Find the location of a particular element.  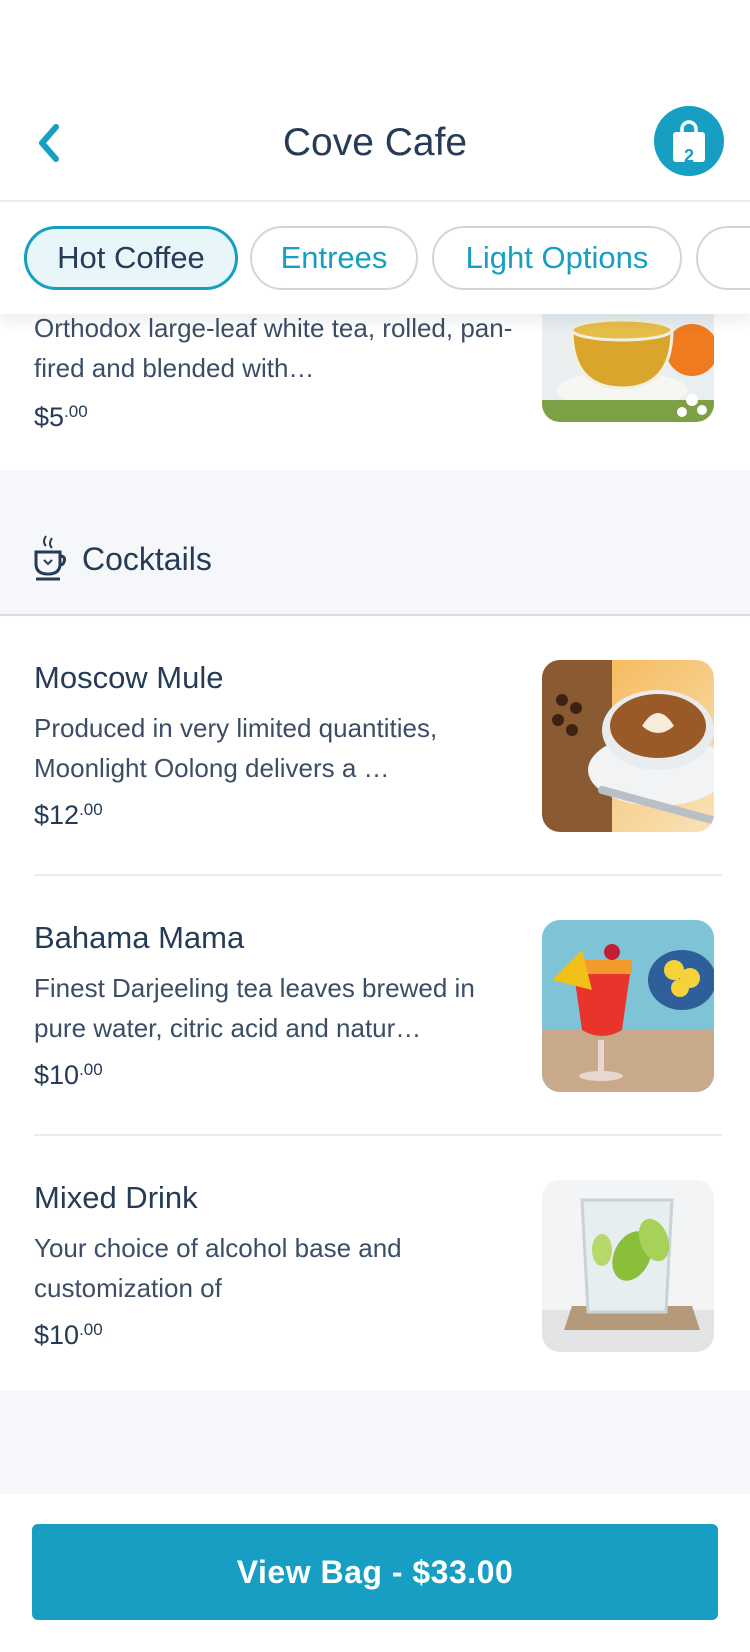

shopping-bag-button: 2 is located at coordinates (689, 141).